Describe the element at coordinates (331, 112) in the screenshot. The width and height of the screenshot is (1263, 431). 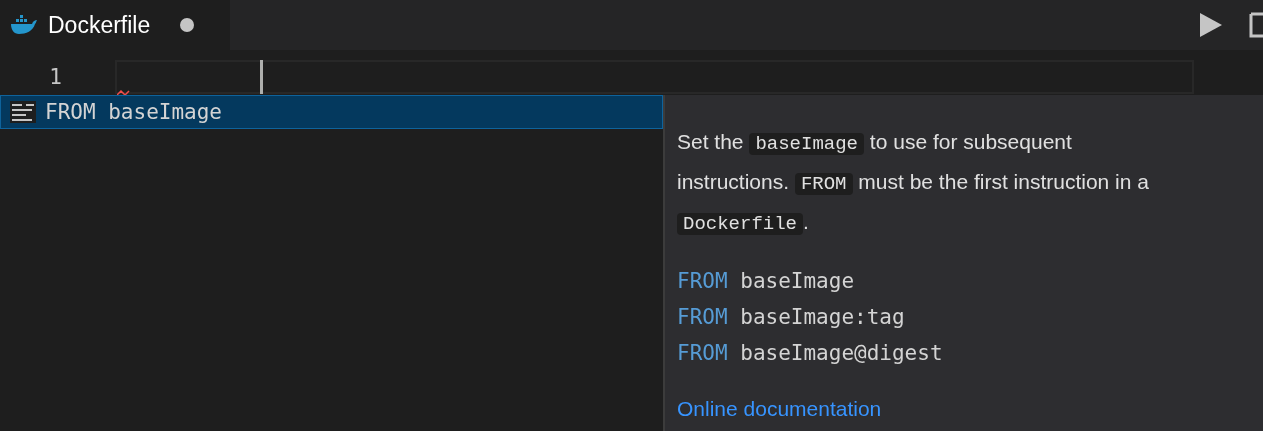
I see `suggestion-item: FROM baseImage` at that location.